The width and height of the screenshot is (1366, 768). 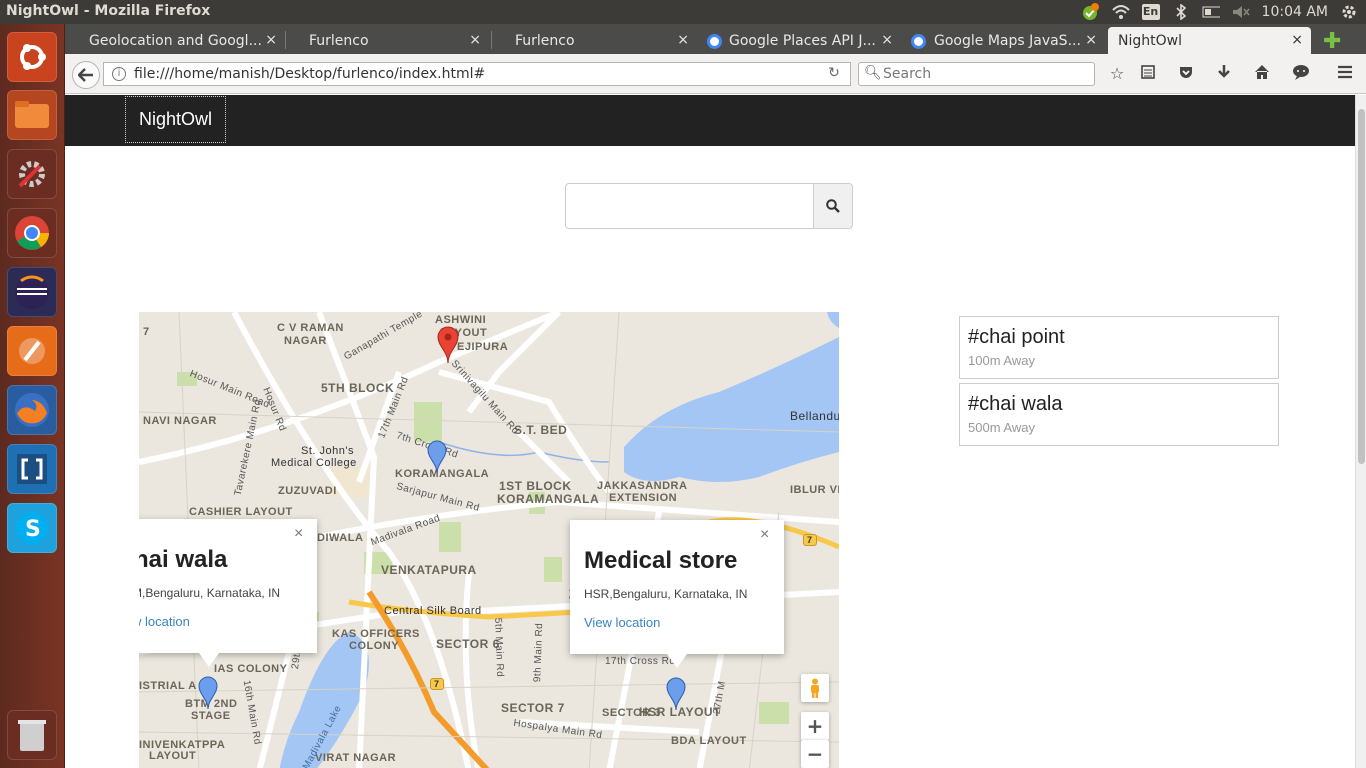 What do you see at coordinates (340, 538) in the screenshot?
I see `map-label: DIWALA` at bounding box center [340, 538].